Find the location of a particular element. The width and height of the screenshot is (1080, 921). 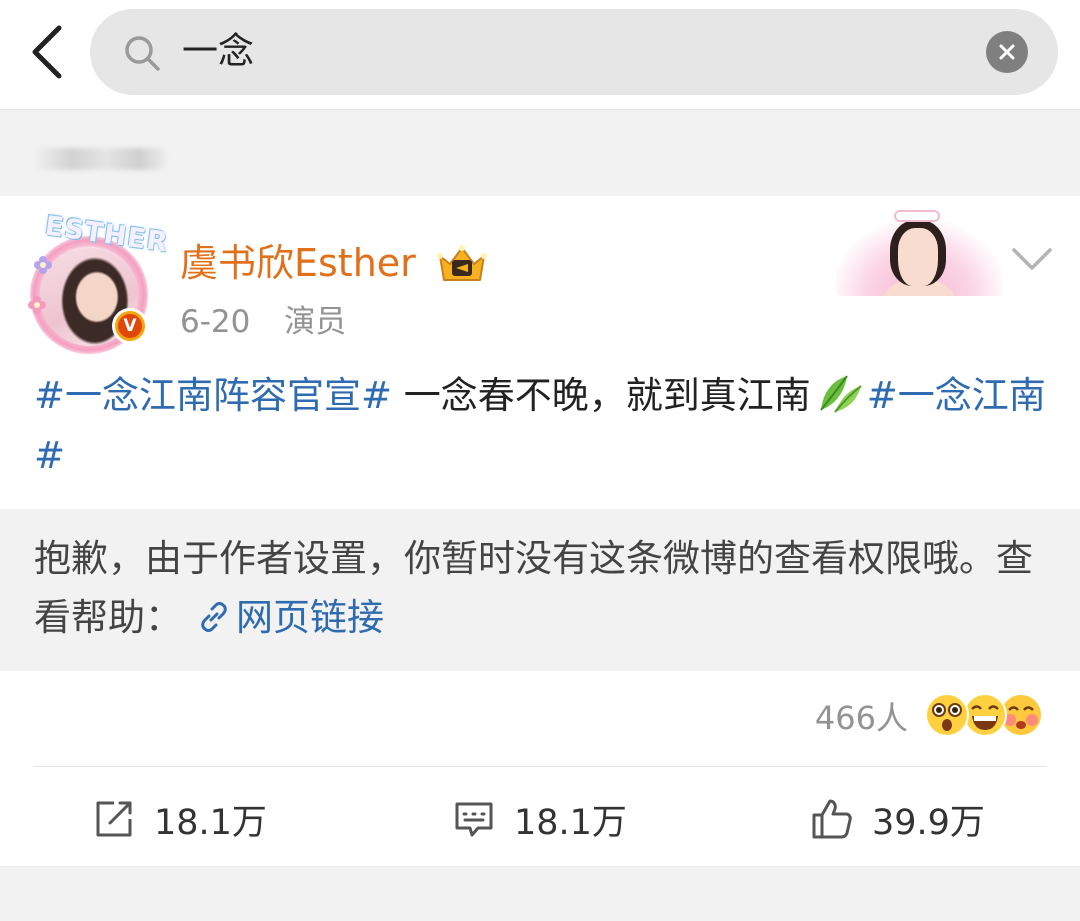

chevron-left-icon is located at coordinates (47, 52).